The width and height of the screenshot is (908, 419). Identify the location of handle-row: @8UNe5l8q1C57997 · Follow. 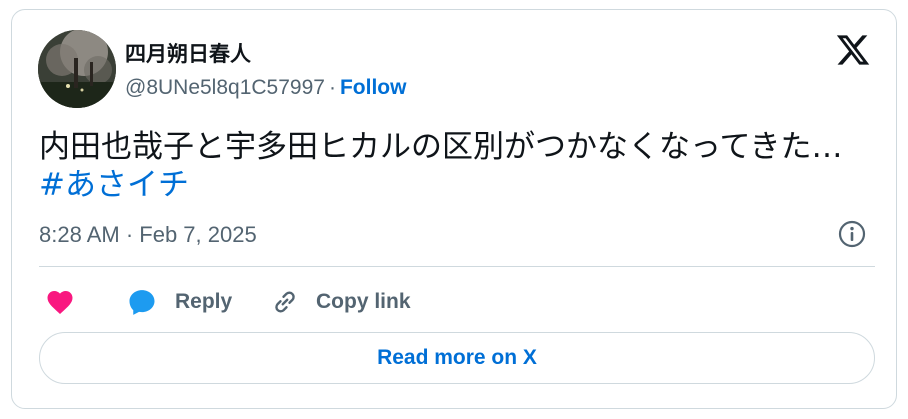
(265, 88).